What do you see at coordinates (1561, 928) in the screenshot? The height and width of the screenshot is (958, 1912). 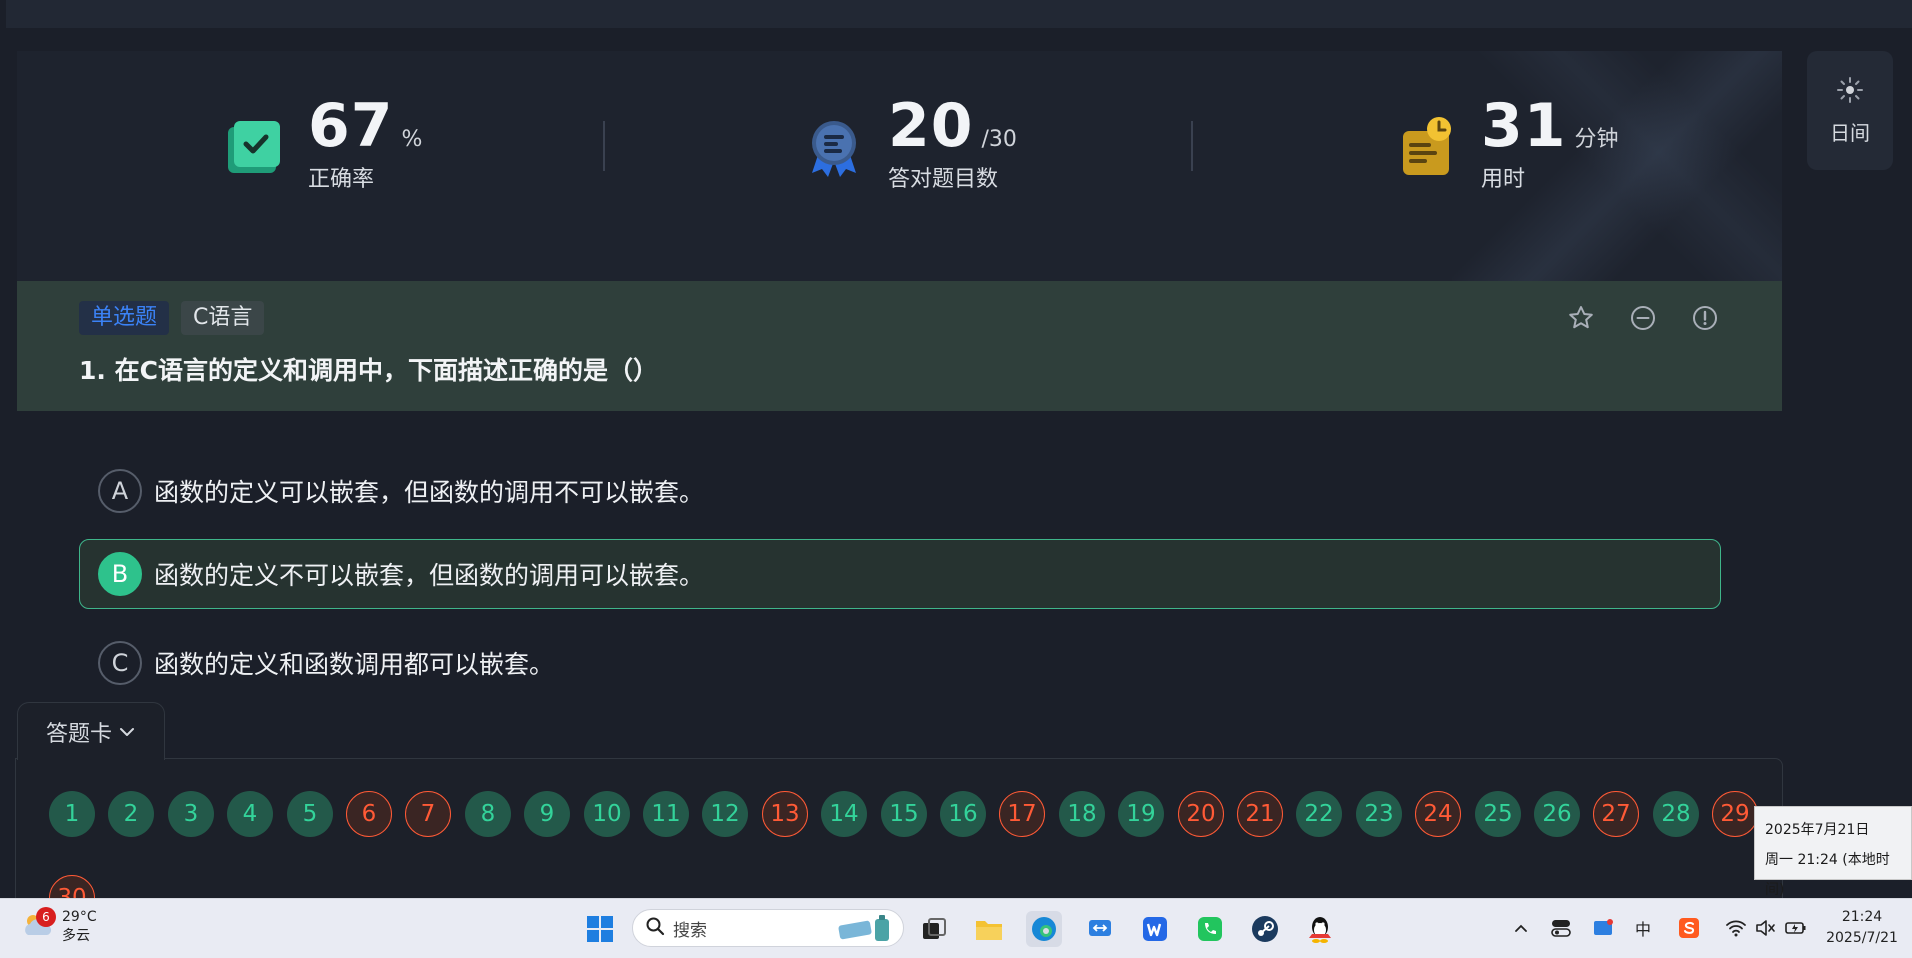 I see `toggle-app-icon` at bounding box center [1561, 928].